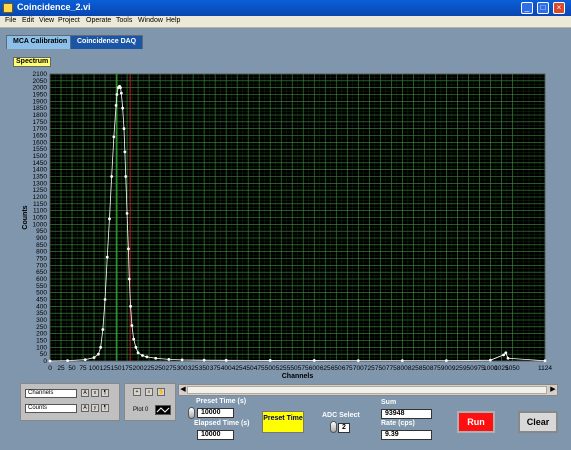 The image size is (571, 450). I want to click on x-tick-label: 1124, so click(545, 368).